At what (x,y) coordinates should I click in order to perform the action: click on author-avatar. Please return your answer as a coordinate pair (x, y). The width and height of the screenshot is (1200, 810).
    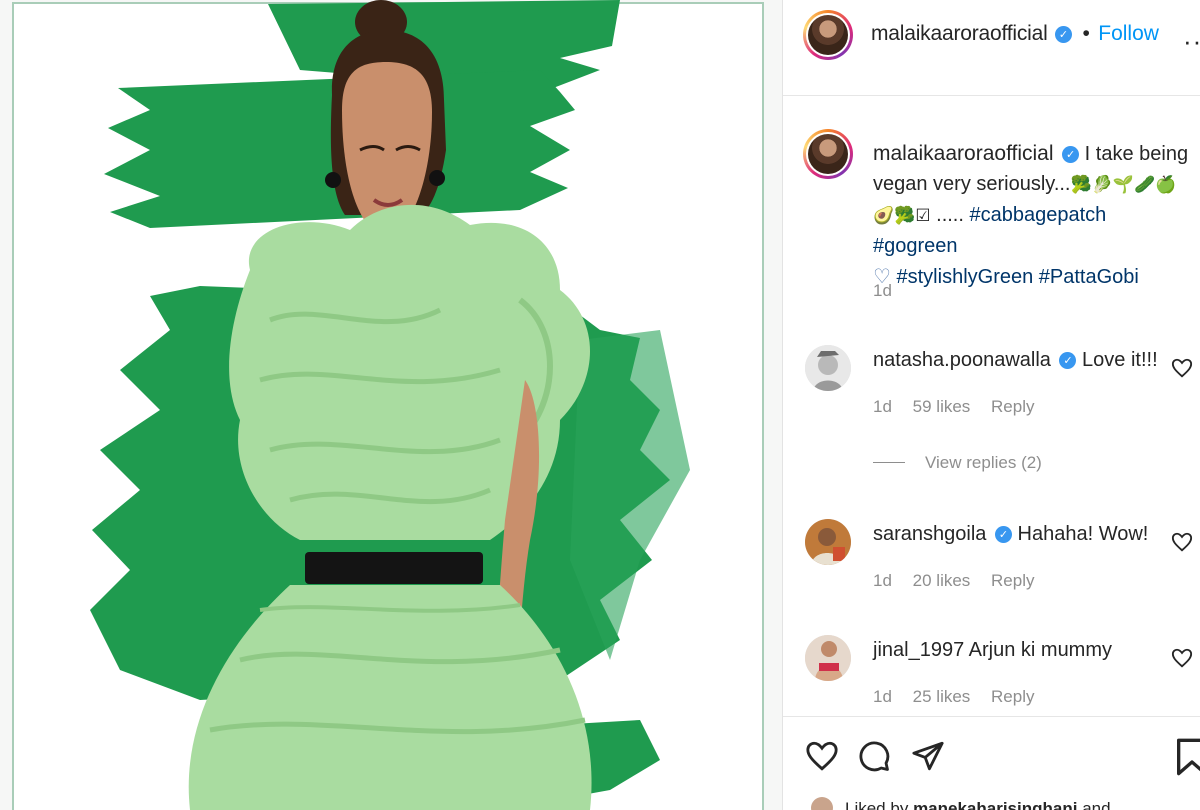
    Looking at the image, I should click on (828, 35).